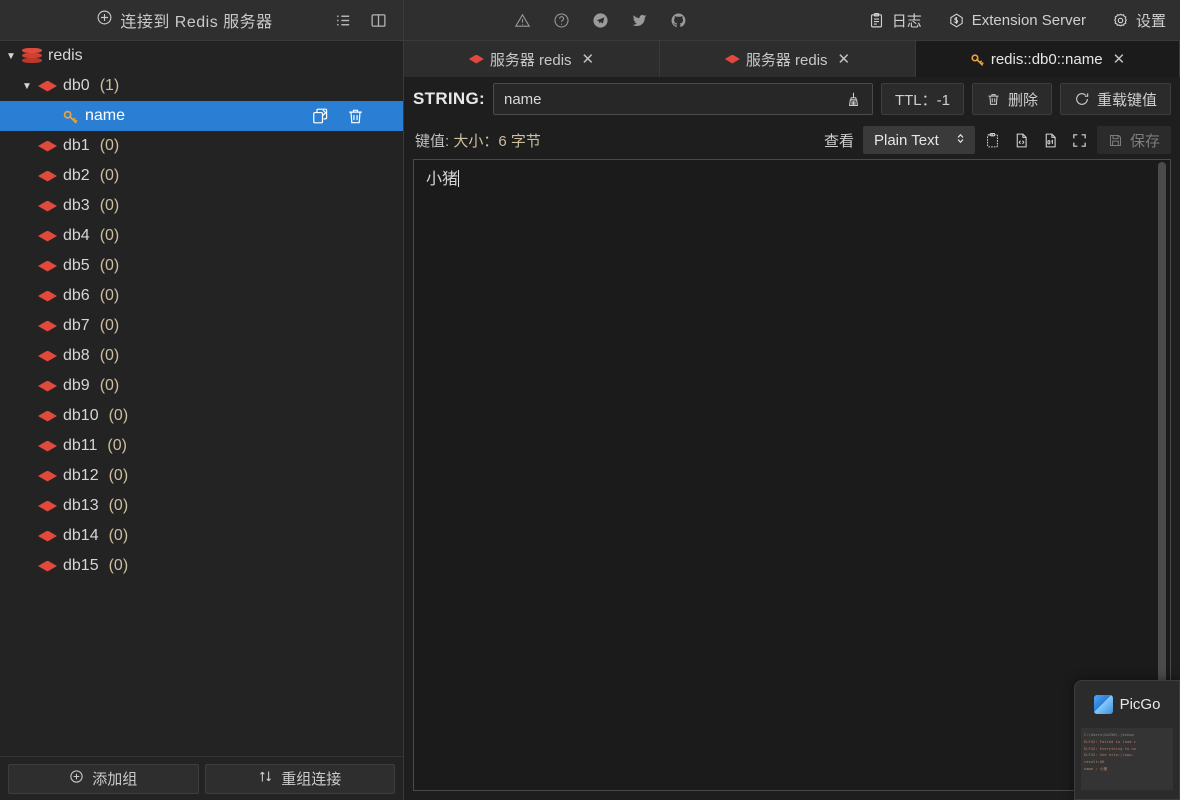  I want to click on help-circle-icon, so click(561, 20).